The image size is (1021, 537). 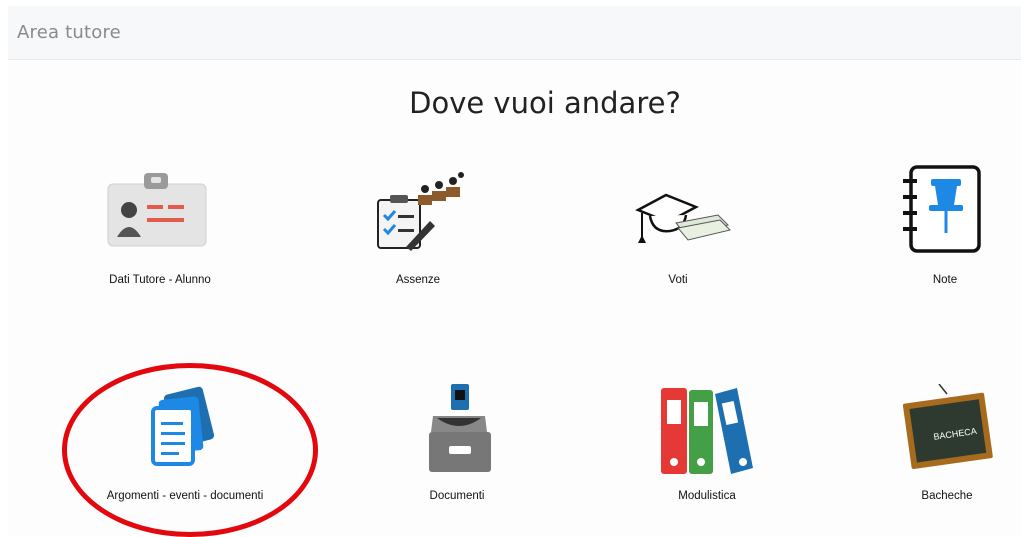 I want to click on tile-label: Argomenti - eventi - documenti, so click(x=185, y=496).